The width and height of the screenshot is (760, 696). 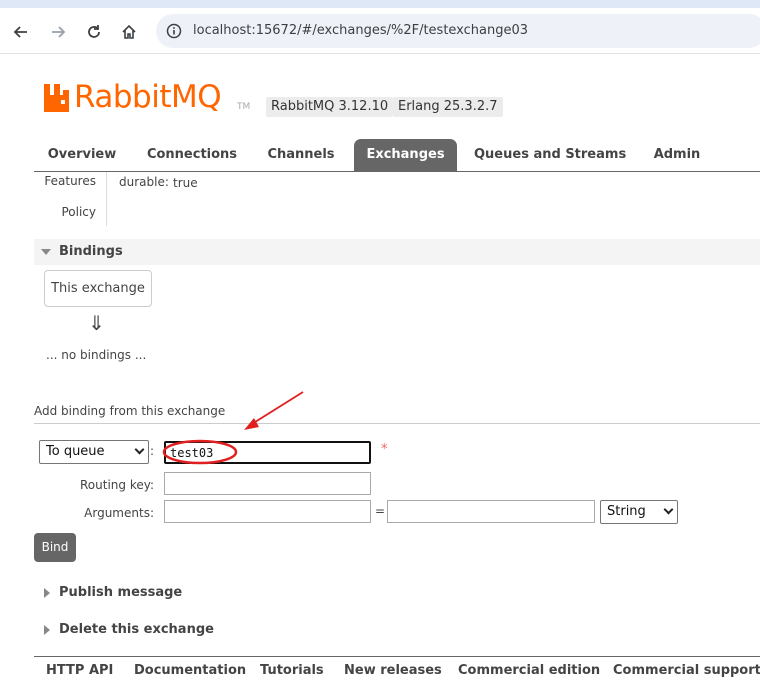 I want to click on back-arrow-icon, so click(x=21, y=32).